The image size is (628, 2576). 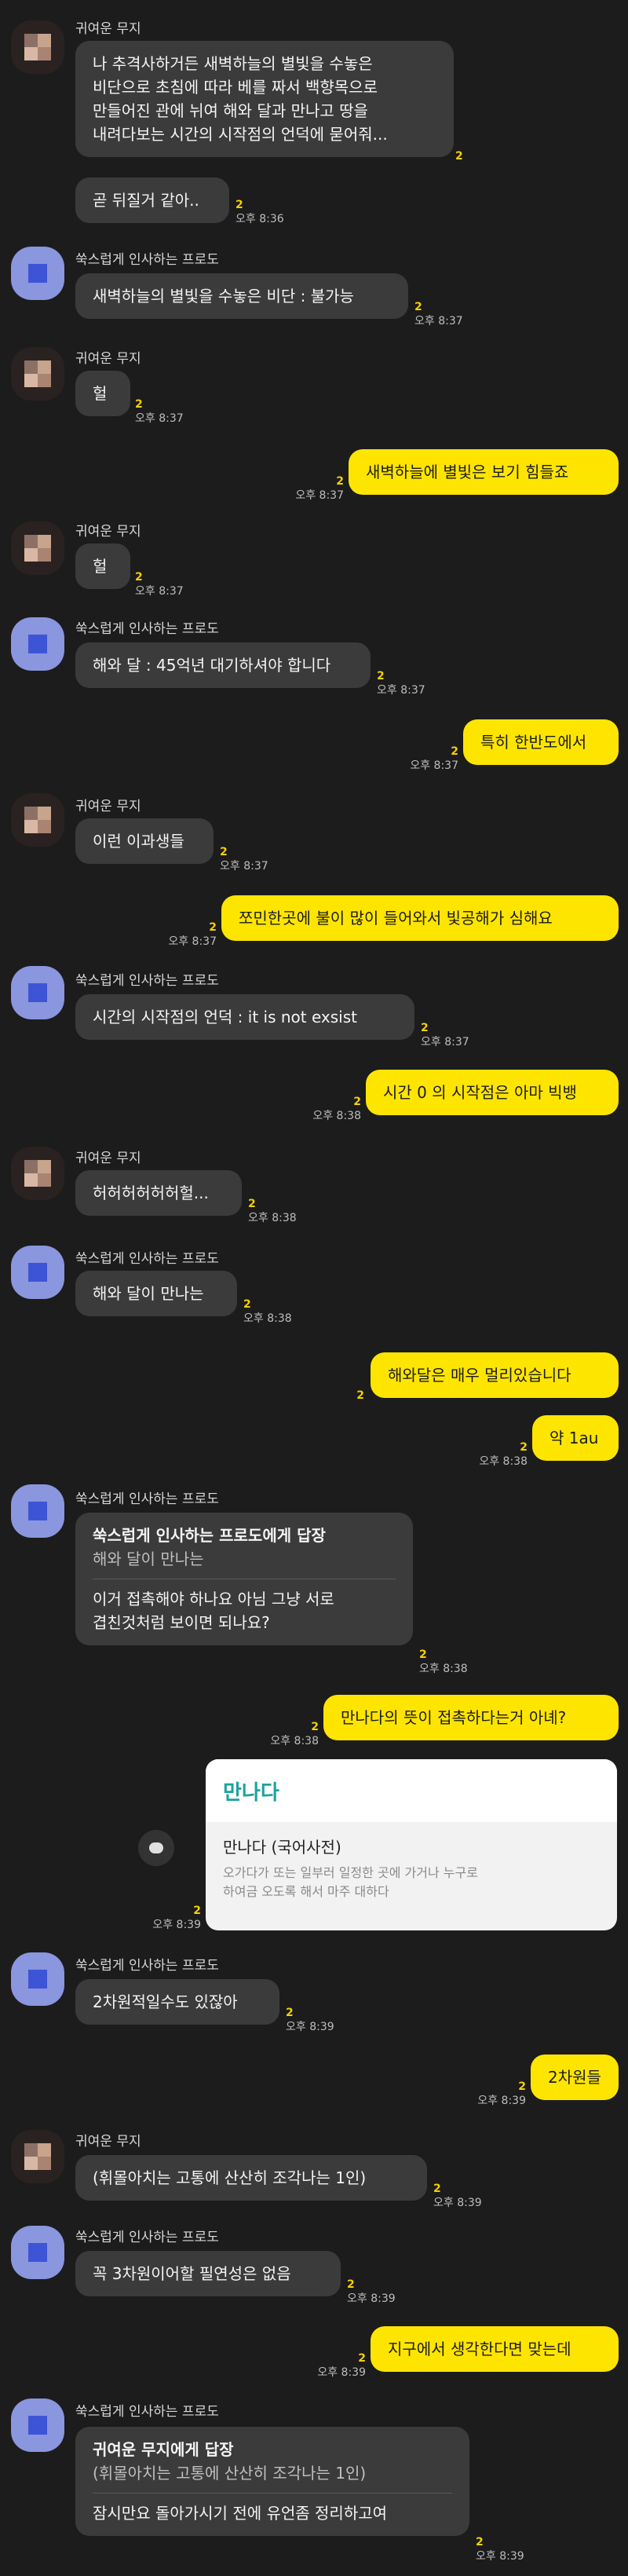 I want to click on reply-quote: 해와 달이 만나는, so click(x=244, y=1559).